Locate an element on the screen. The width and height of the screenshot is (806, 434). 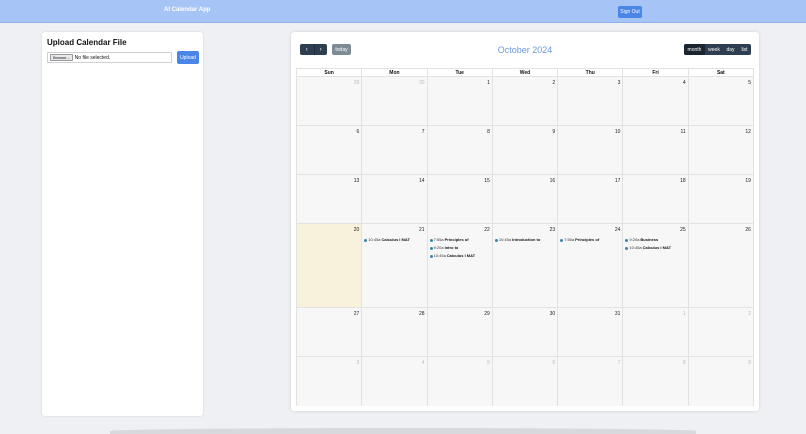
day-cell: 28 is located at coordinates (395, 332).